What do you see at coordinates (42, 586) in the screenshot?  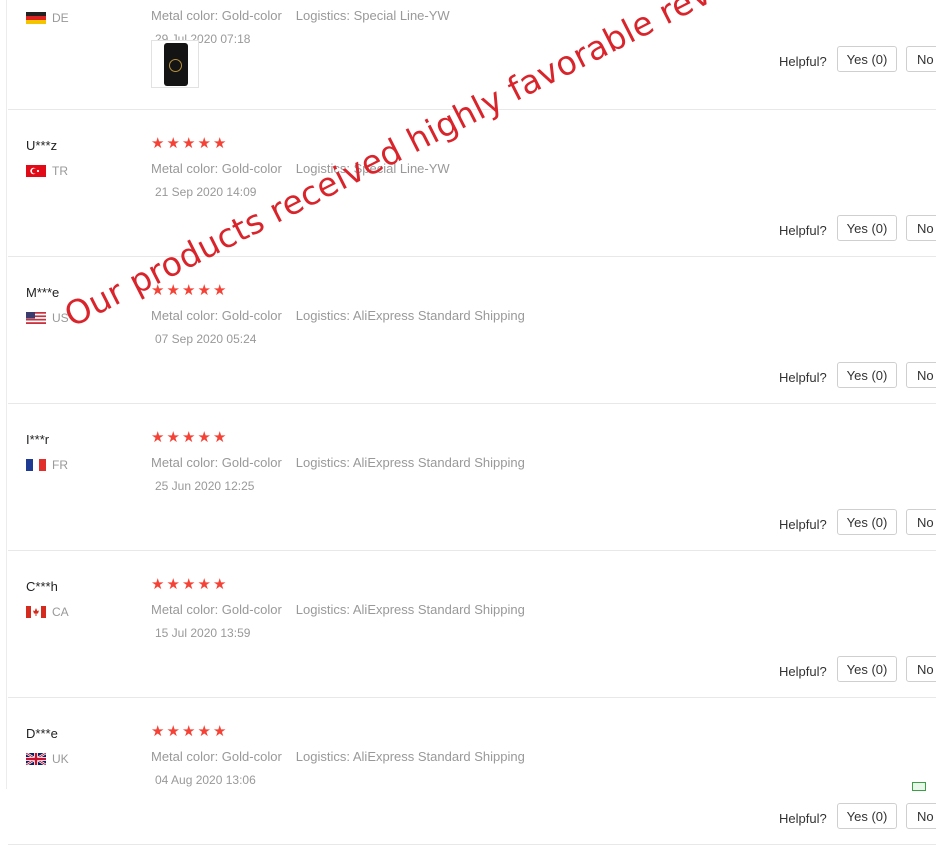 I see `buyer-name: C***h` at bounding box center [42, 586].